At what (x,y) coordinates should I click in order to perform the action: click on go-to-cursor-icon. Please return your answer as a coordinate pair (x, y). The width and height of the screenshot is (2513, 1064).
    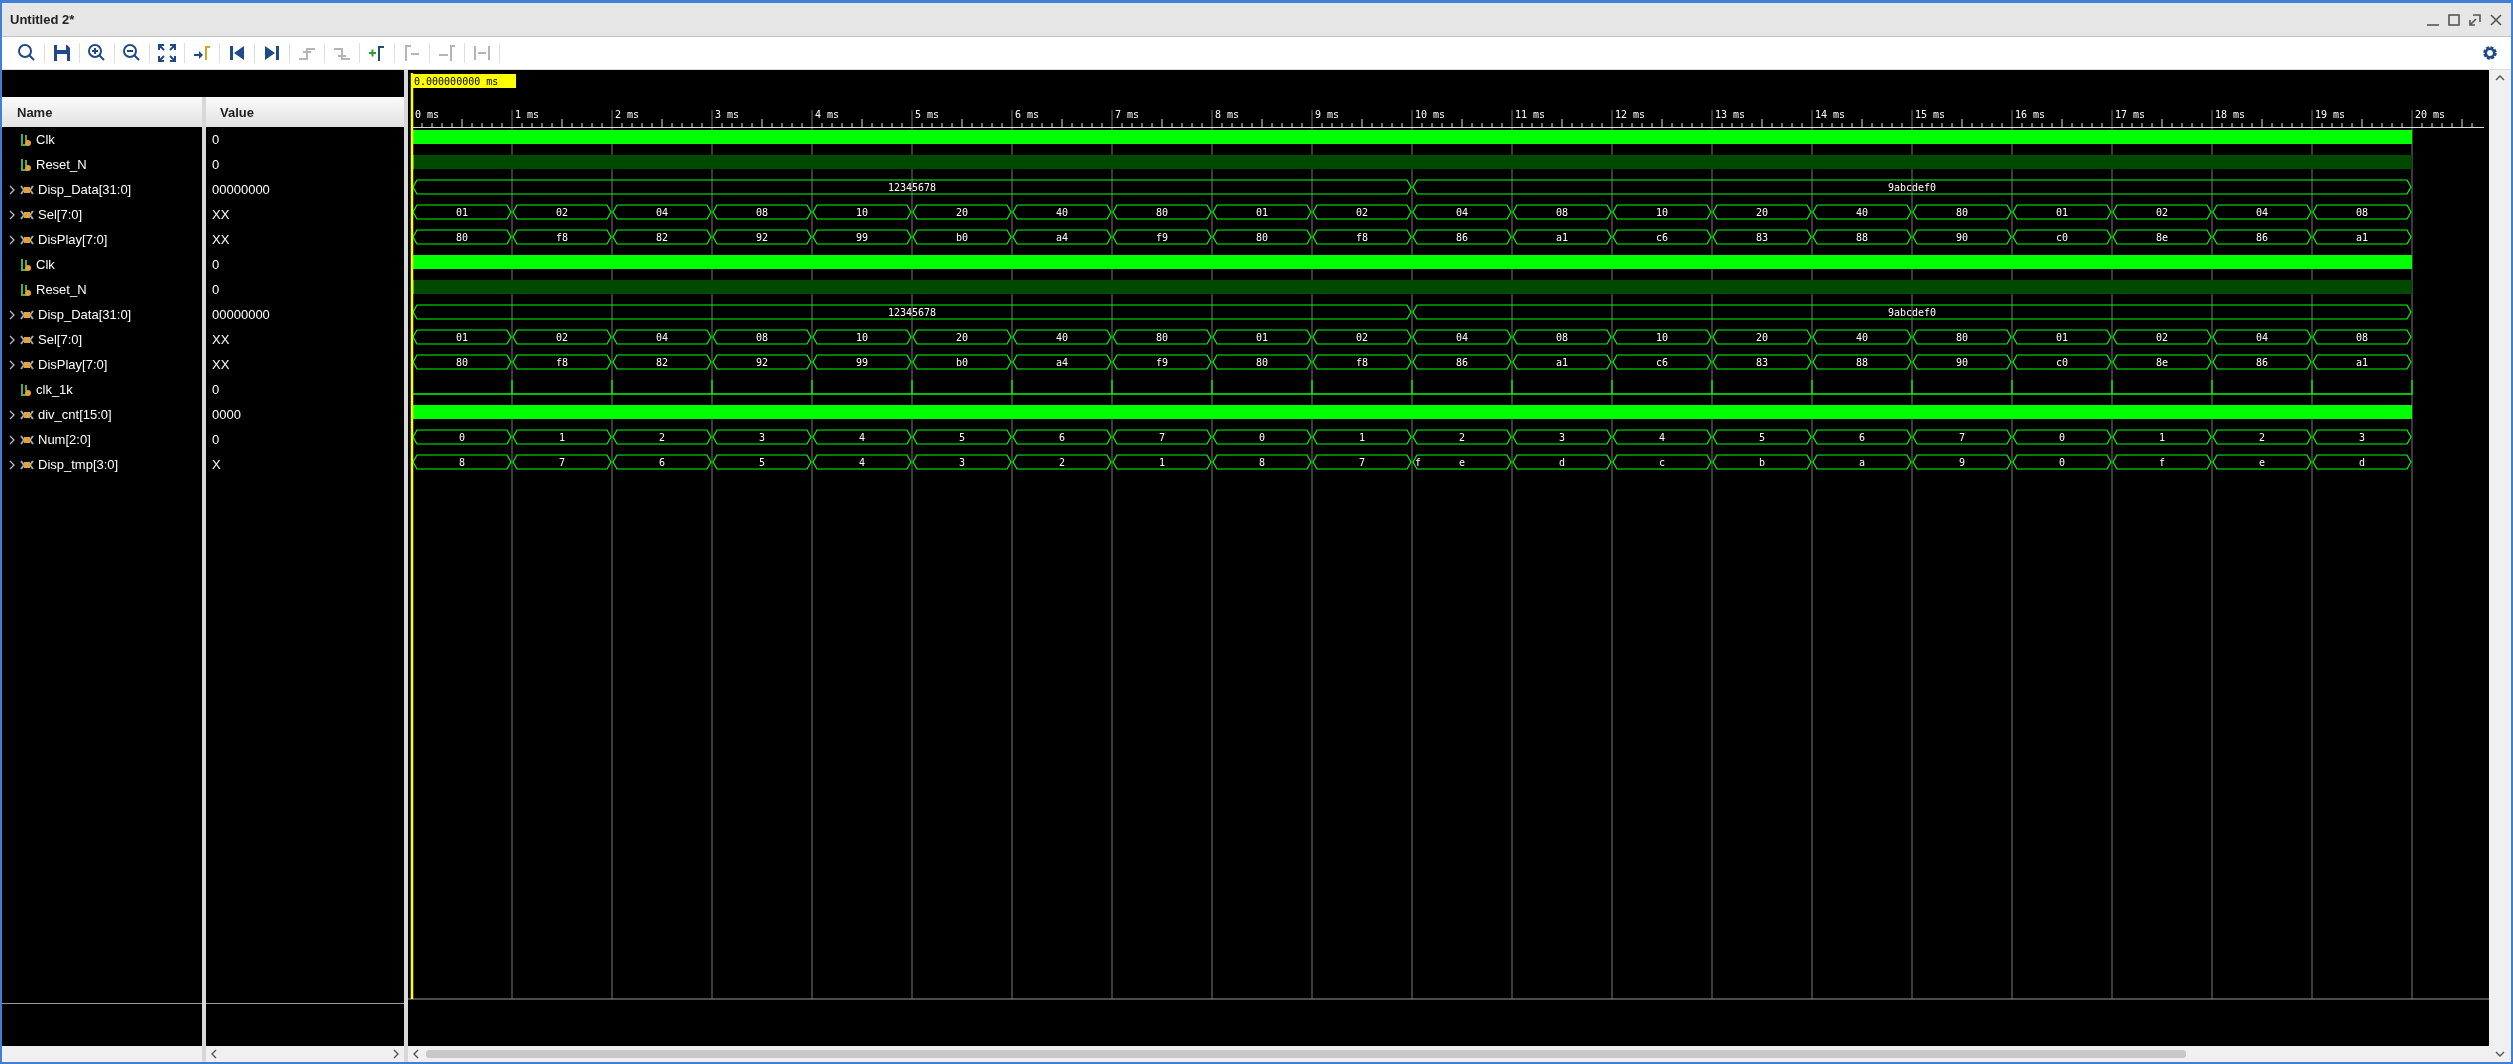
    Looking at the image, I should click on (202, 53).